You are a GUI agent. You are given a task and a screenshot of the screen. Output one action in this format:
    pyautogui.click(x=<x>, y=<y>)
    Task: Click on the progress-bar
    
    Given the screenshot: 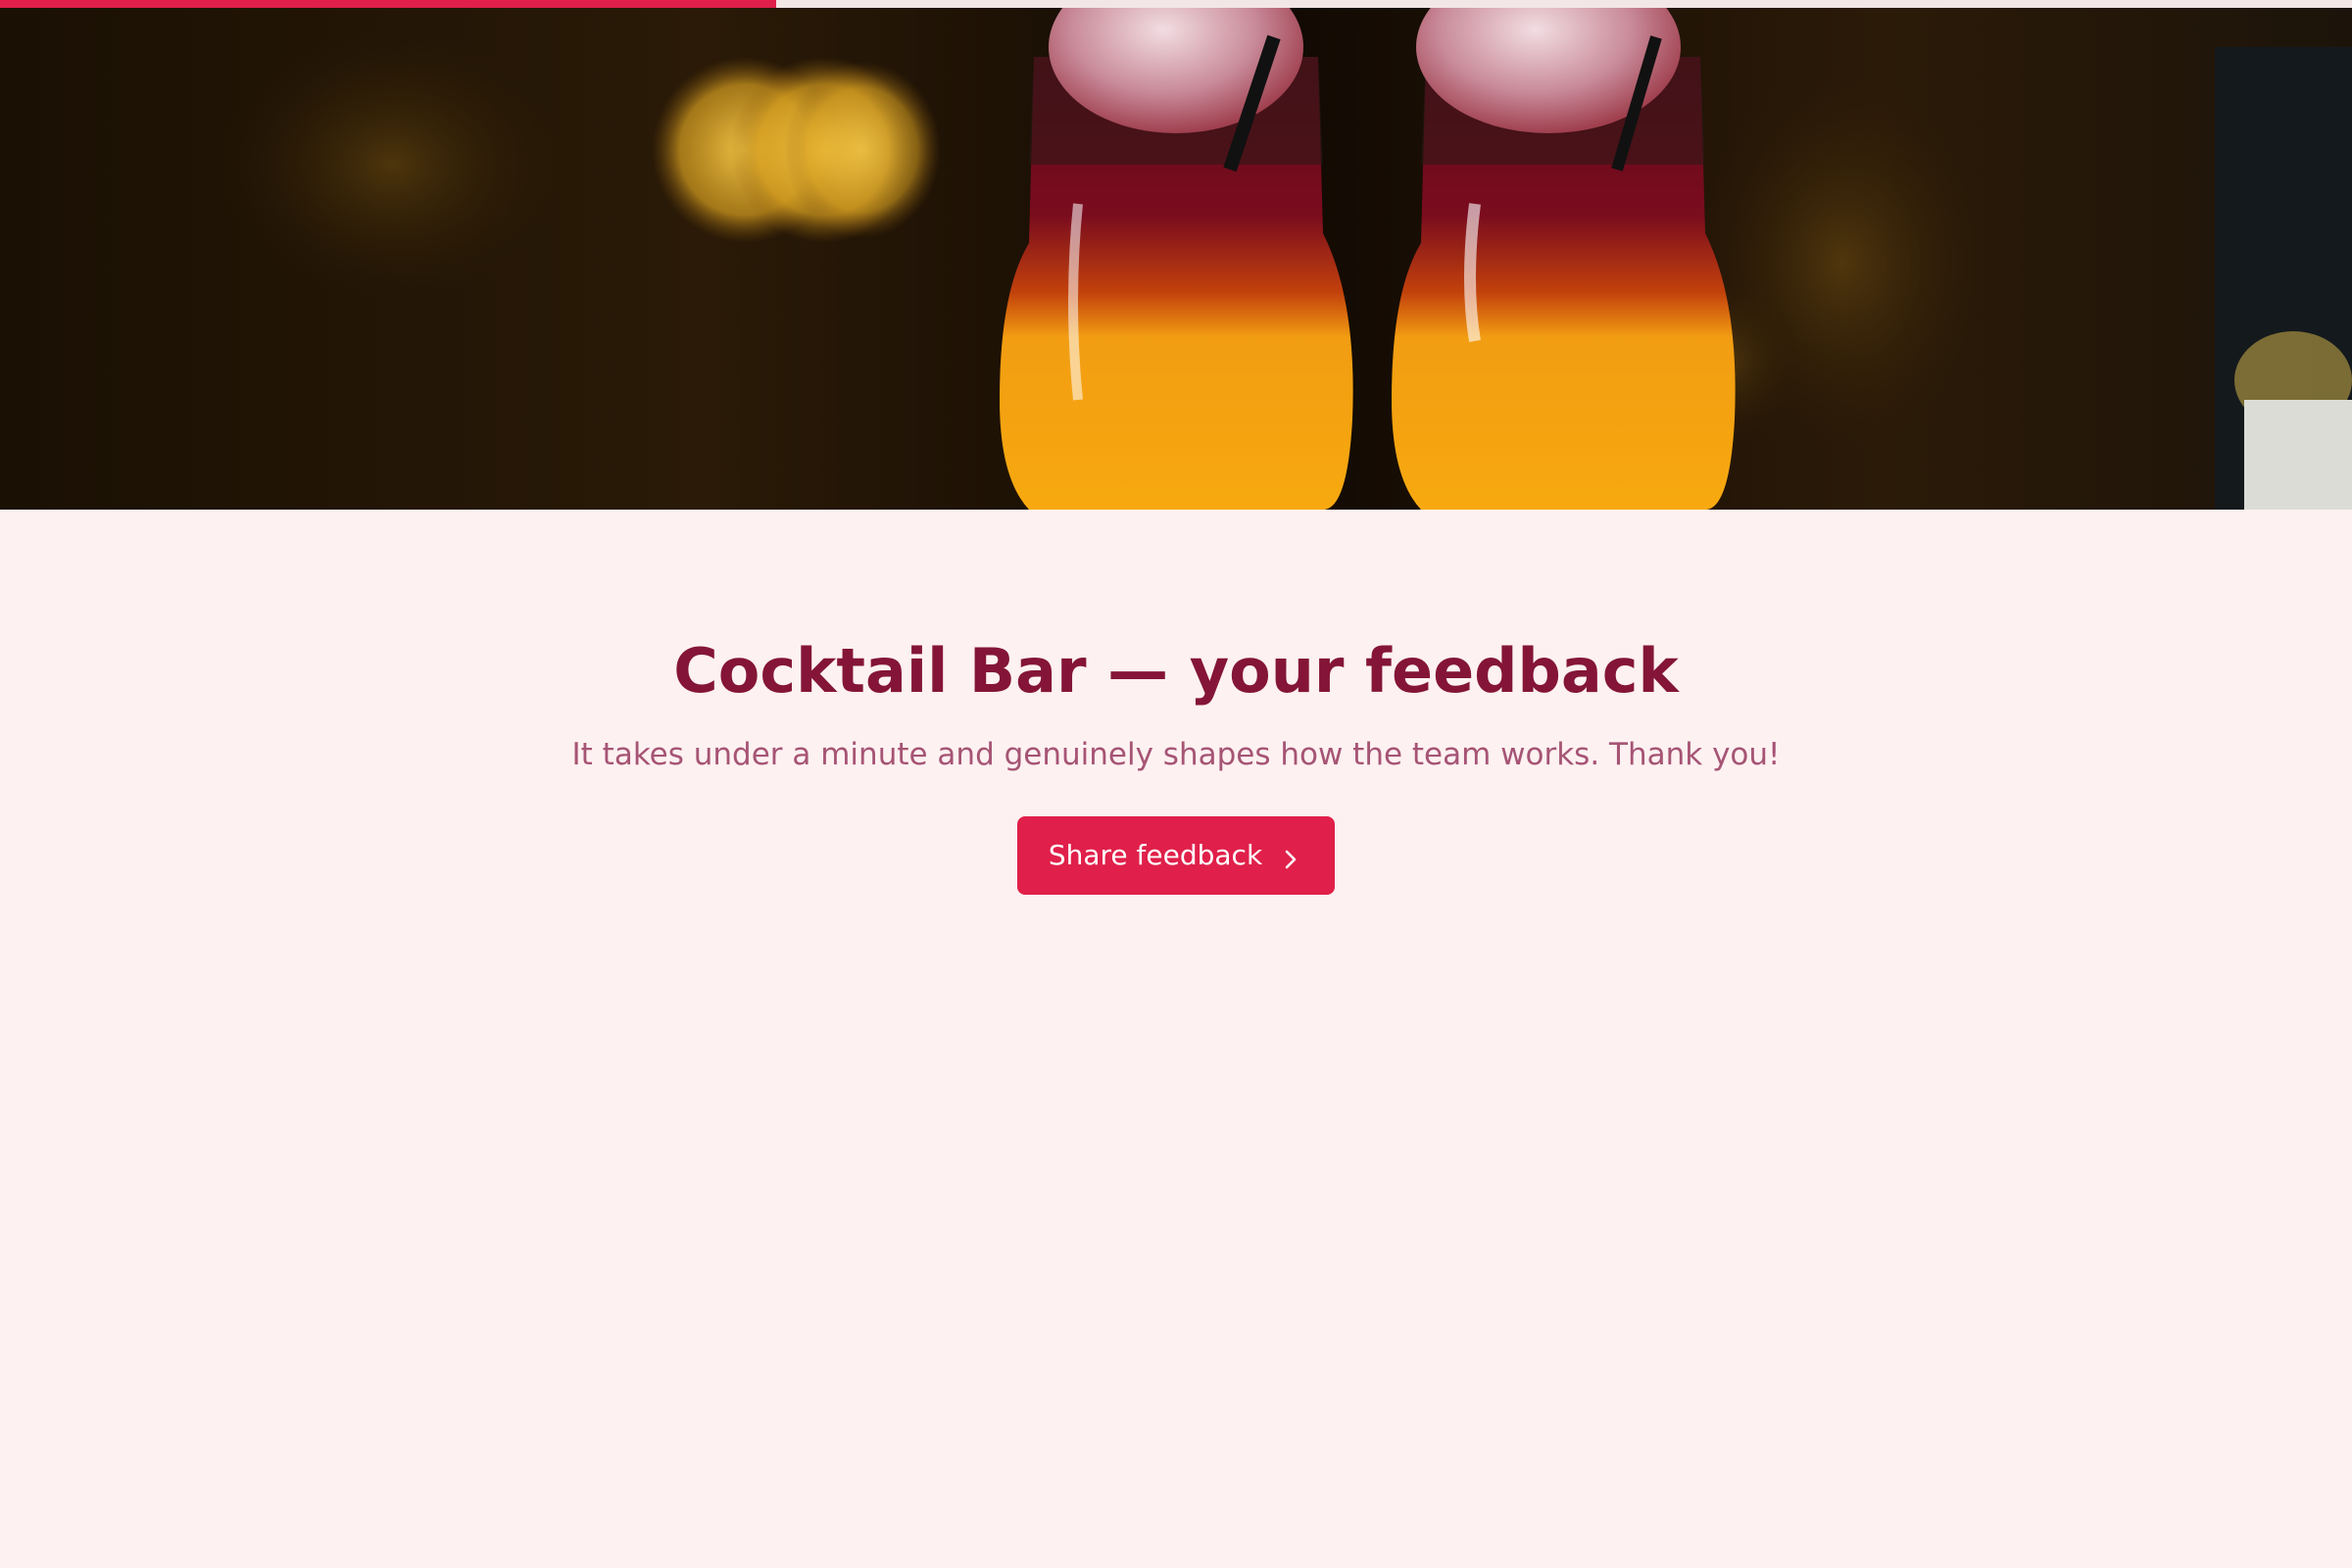 What is the action you would take?
    pyautogui.click(x=1176, y=4)
    